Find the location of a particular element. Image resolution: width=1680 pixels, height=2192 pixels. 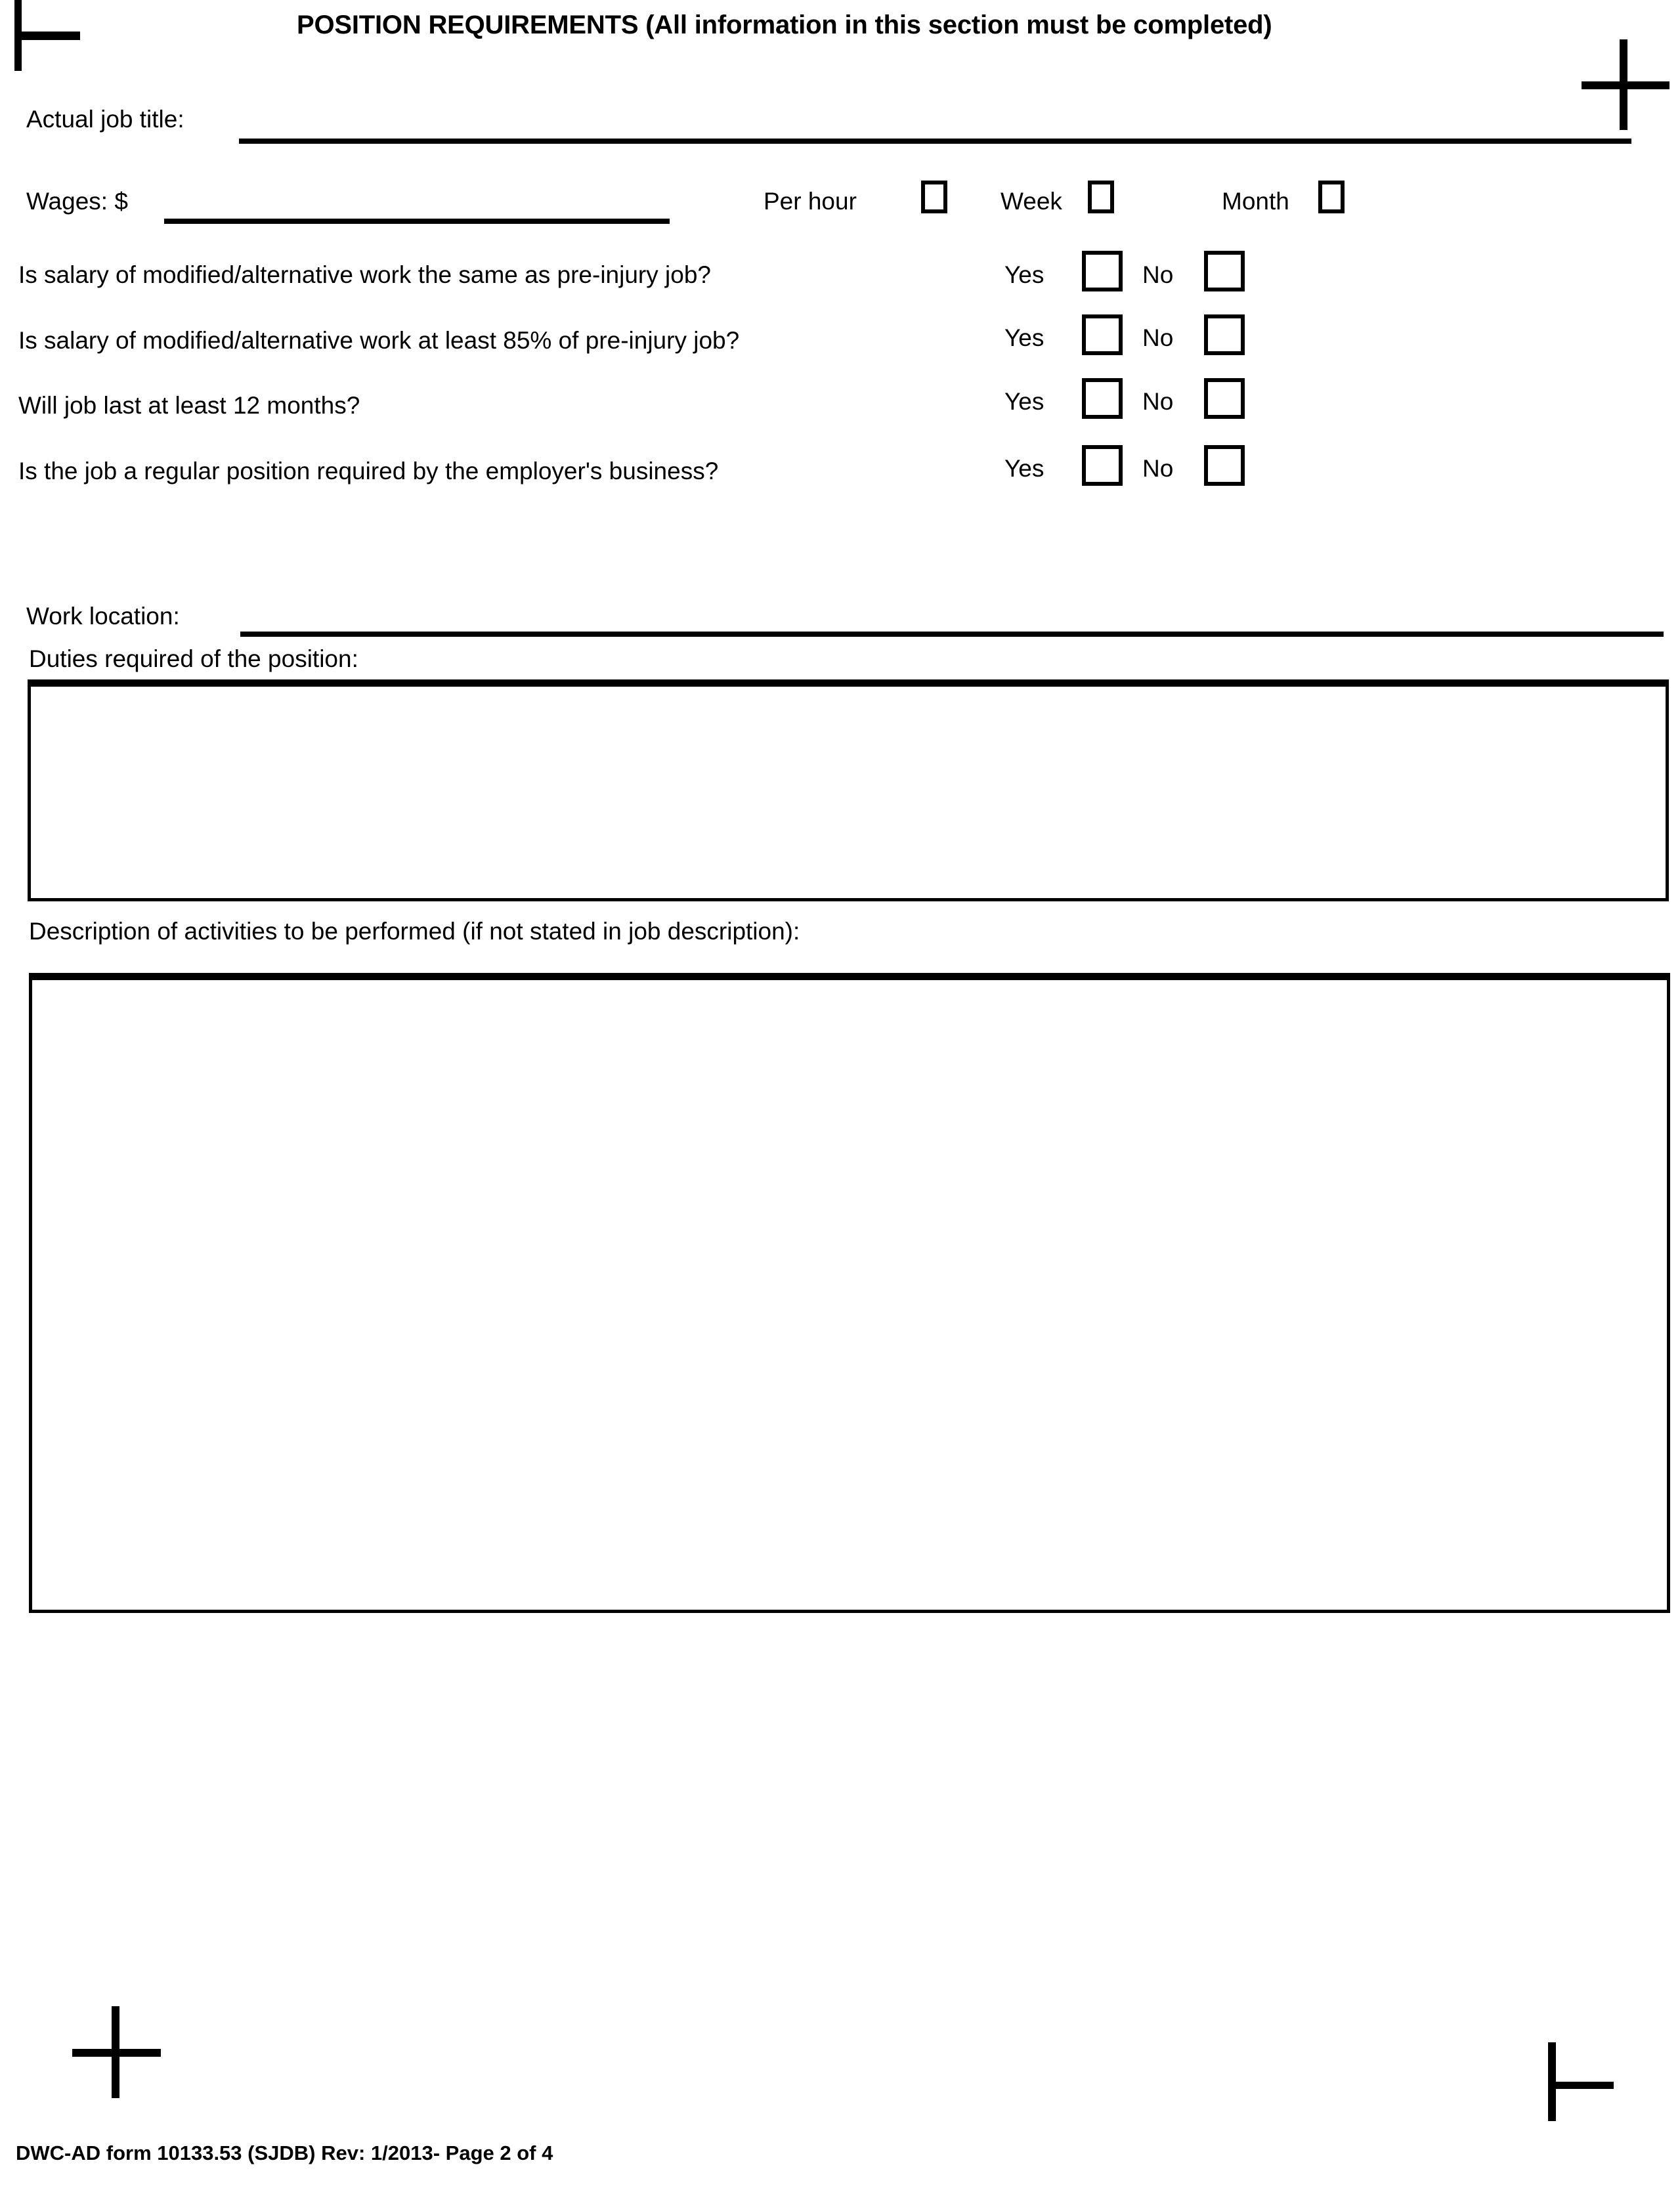

question-1-no-label: No is located at coordinates (1158, 274).